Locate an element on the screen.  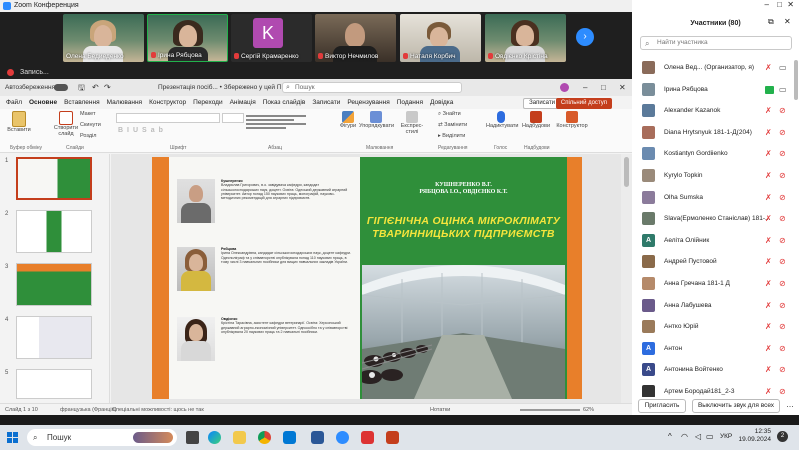
edge-icon is located at coordinates (214, 437).